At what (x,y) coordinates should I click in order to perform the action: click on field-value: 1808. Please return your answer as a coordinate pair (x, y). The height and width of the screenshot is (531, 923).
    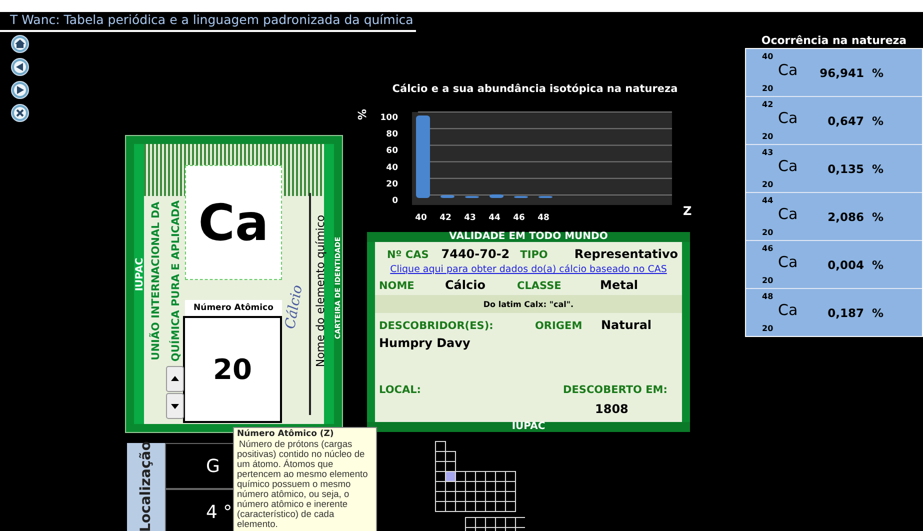
    Looking at the image, I should click on (611, 409).